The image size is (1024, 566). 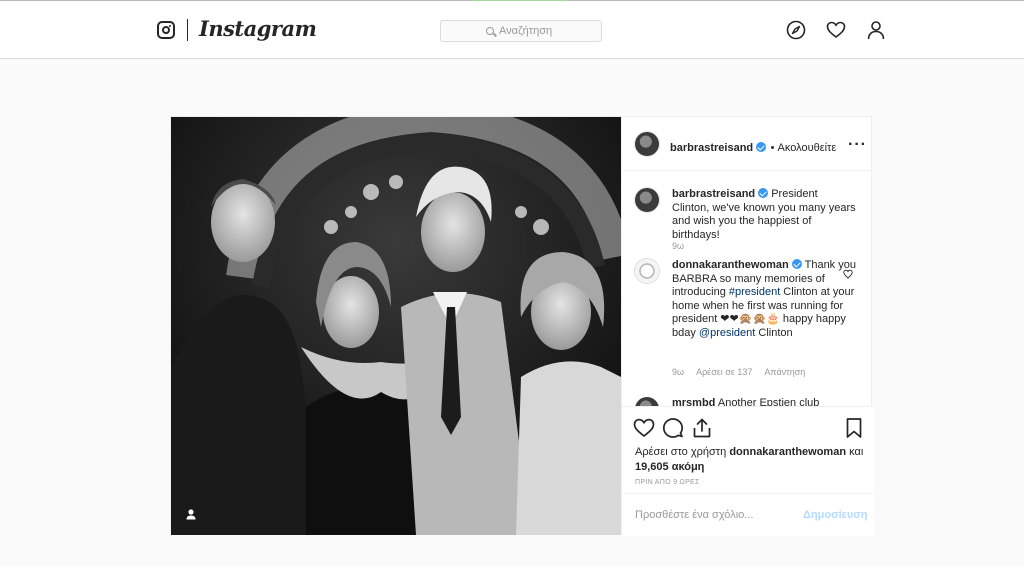 I want to click on post-header: barbrastreisand • Ακολουθείτε ···, so click(x=748, y=144).